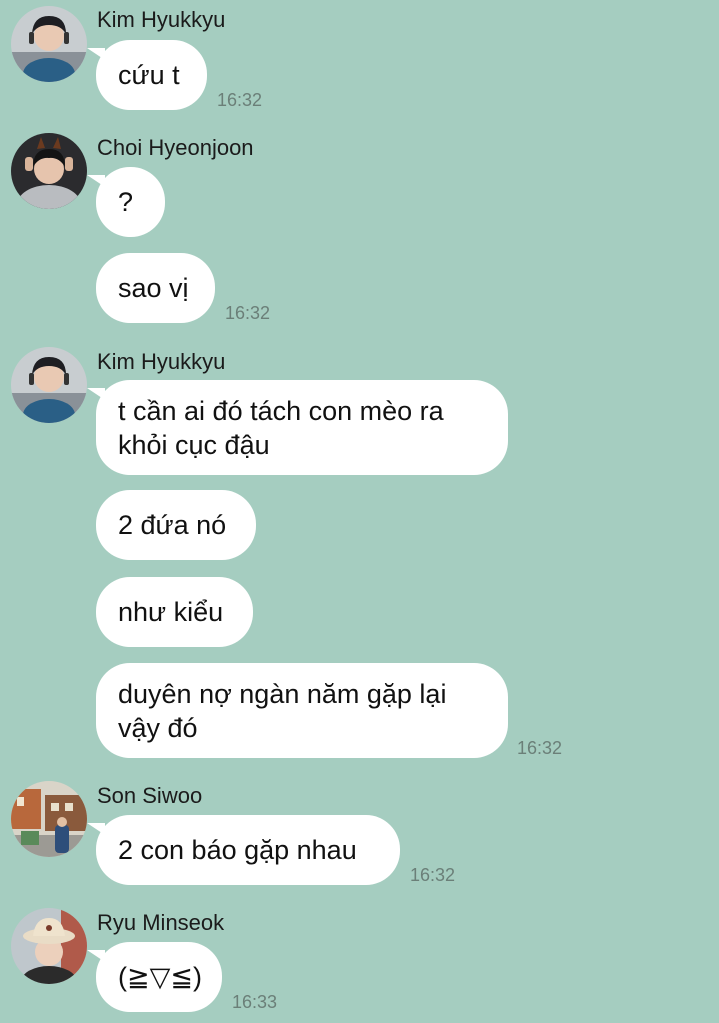 The height and width of the screenshot is (1023, 719). I want to click on message-bubble: 2 đứa nó, so click(176, 525).